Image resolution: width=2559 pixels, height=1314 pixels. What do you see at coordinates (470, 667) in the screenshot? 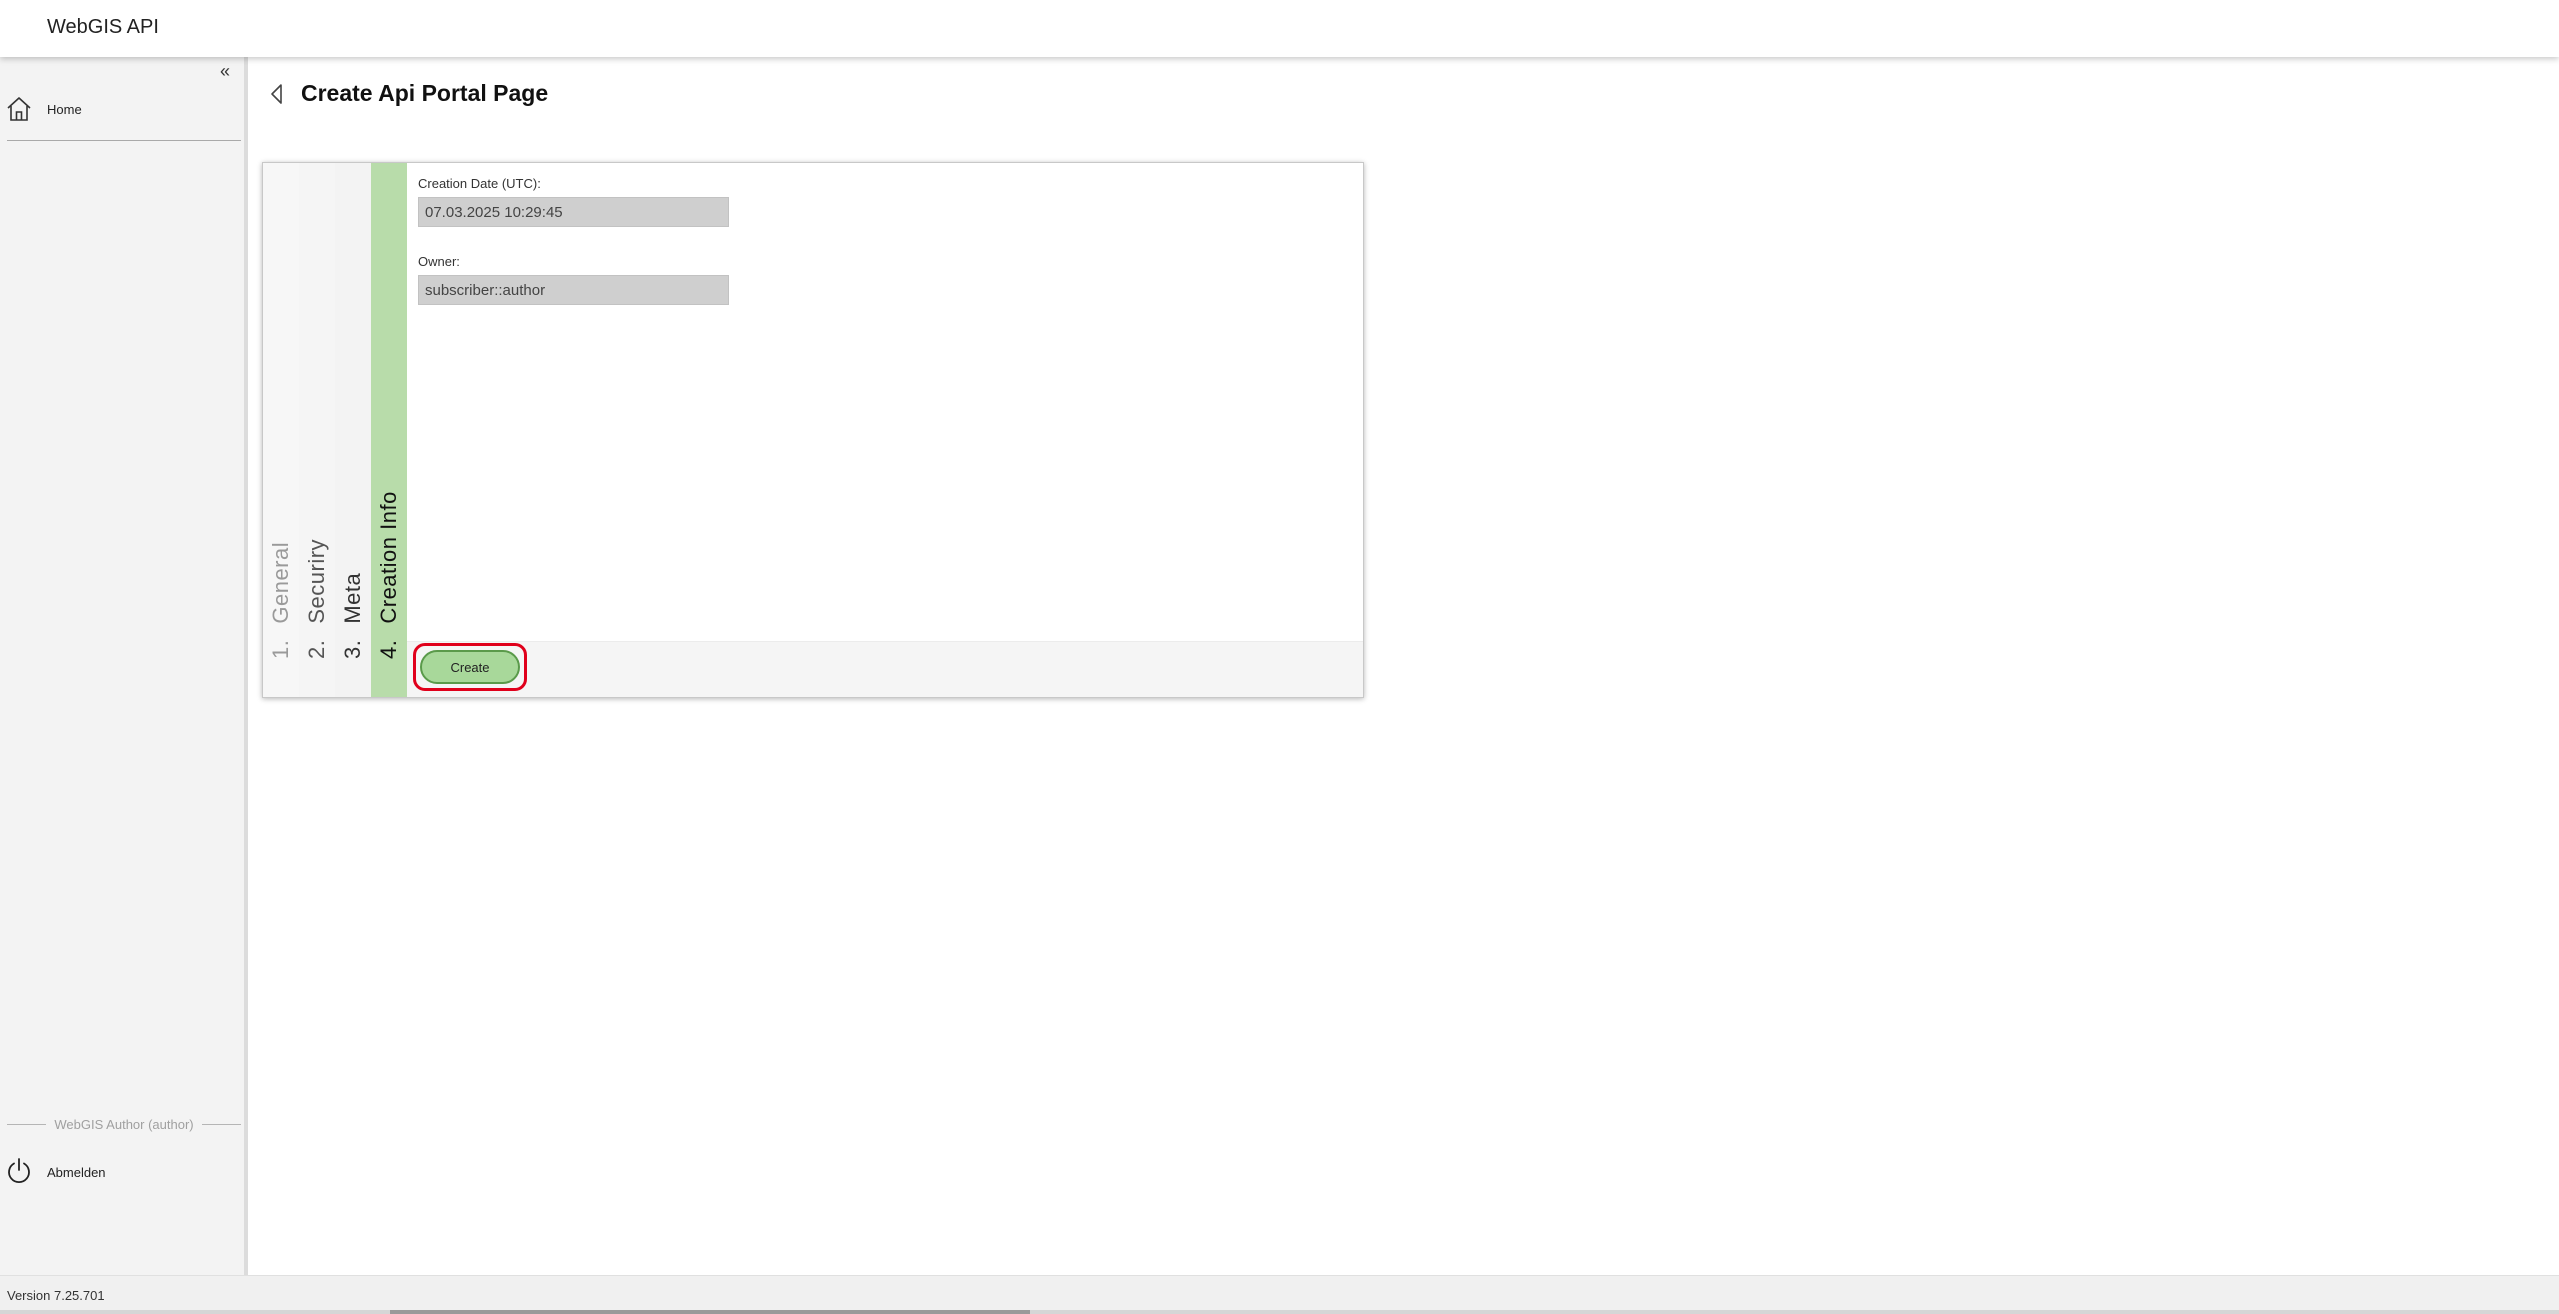
I see `create-button: Create` at bounding box center [470, 667].